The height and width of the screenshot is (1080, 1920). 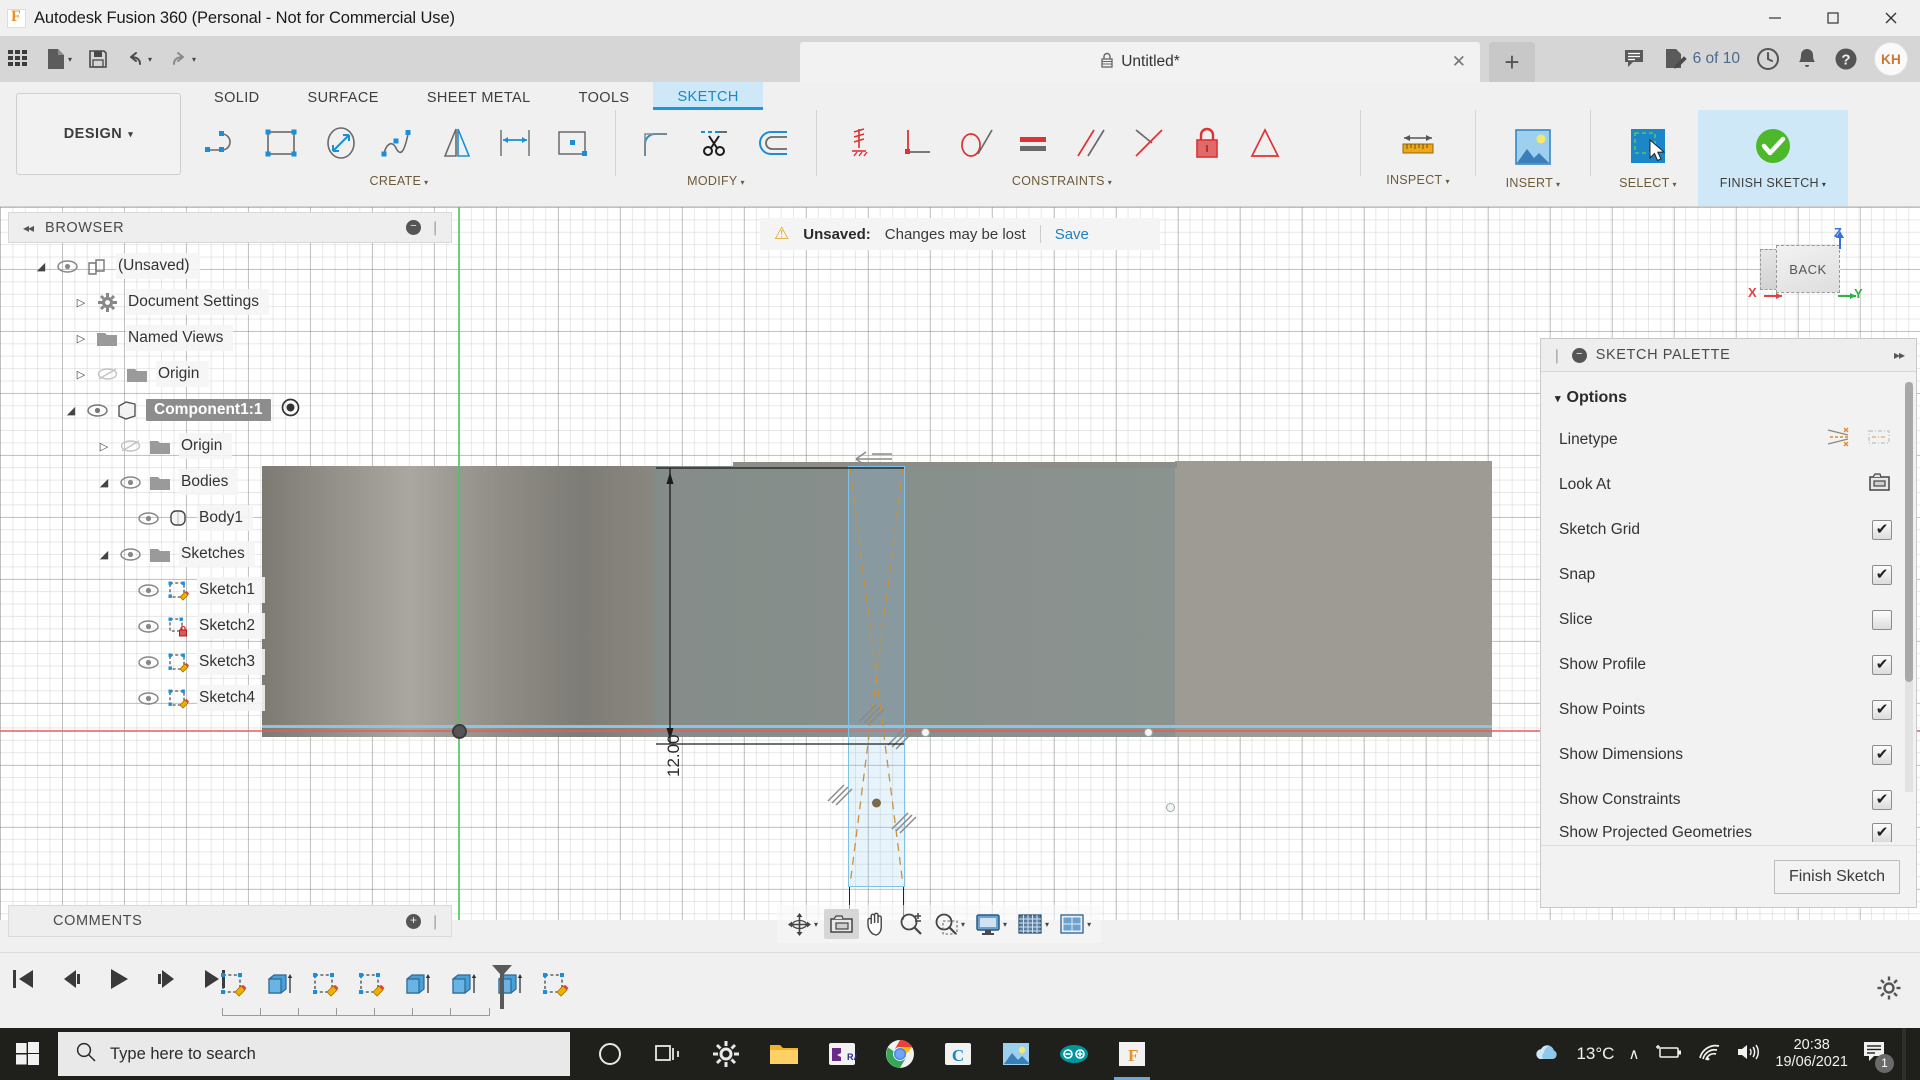 What do you see at coordinates (991, 924) in the screenshot?
I see `display-settings-icon: ▾` at bounding box center [991, 924].